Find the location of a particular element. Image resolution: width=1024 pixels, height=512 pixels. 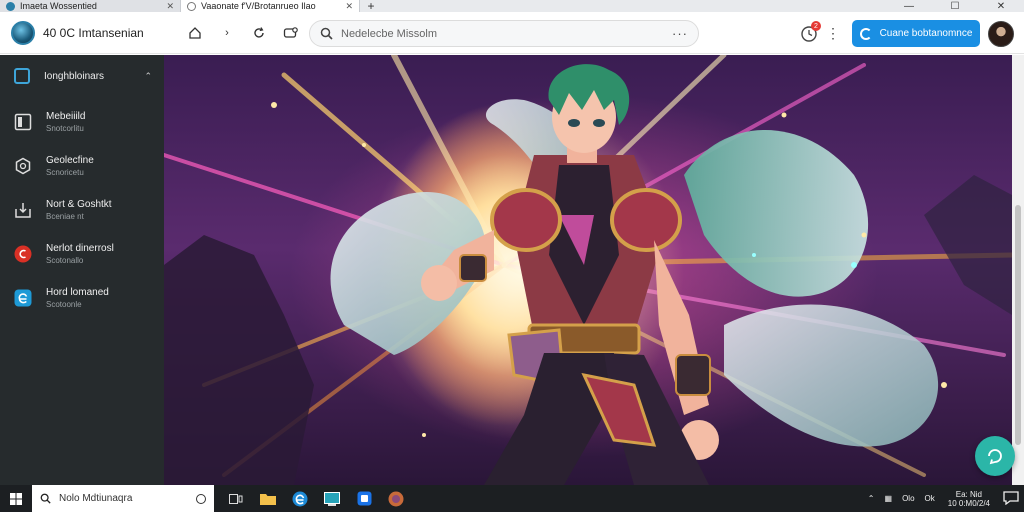

assistant-fab-button is located at coordinates (995, 456).